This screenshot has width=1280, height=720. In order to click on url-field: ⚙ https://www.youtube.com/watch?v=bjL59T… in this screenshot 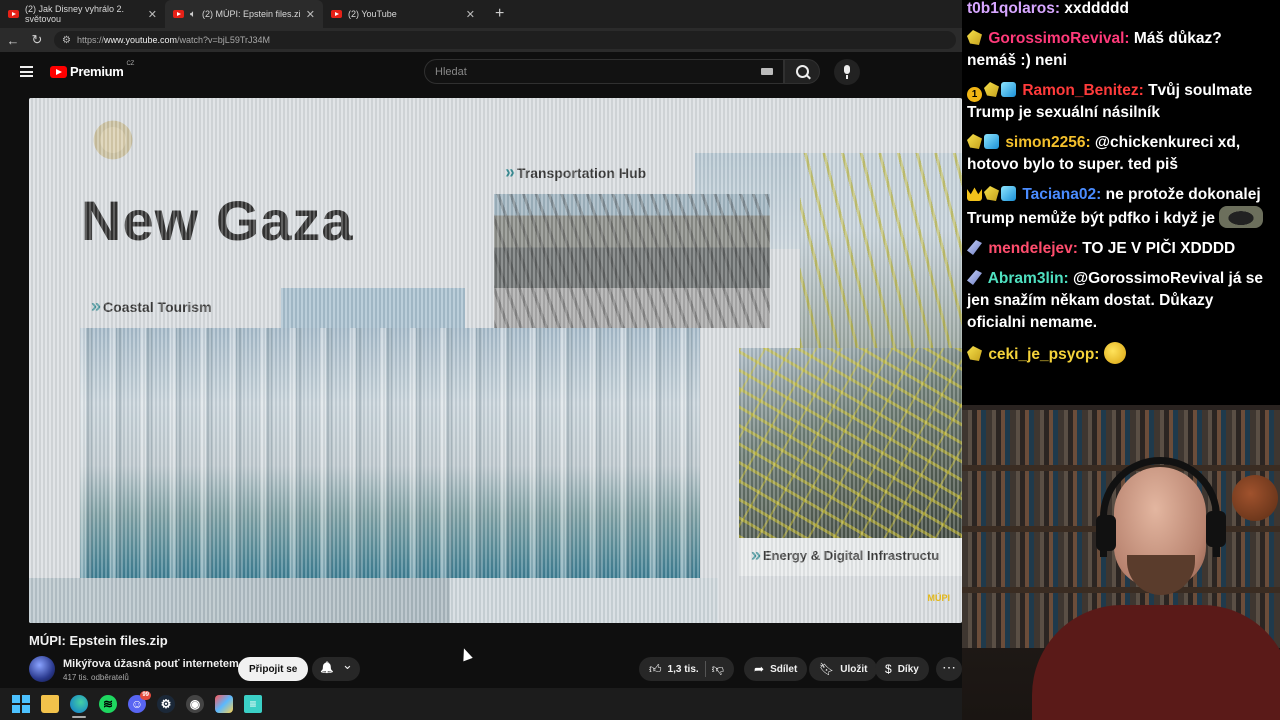, I will do `click(505, 40)`.